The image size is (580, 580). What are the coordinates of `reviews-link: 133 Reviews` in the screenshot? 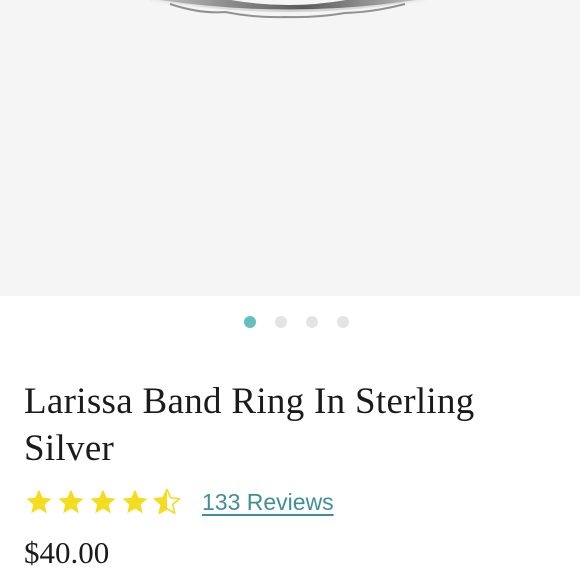 It's located at (268, 502).